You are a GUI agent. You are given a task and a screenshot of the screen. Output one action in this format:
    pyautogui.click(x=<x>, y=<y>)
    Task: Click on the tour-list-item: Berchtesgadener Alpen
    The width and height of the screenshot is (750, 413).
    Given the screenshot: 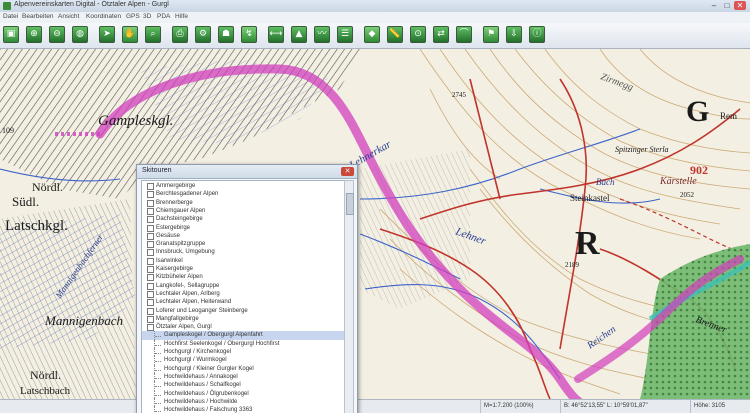 What is the action you would take?
    pyautogui.click(x=243, y=194)
    